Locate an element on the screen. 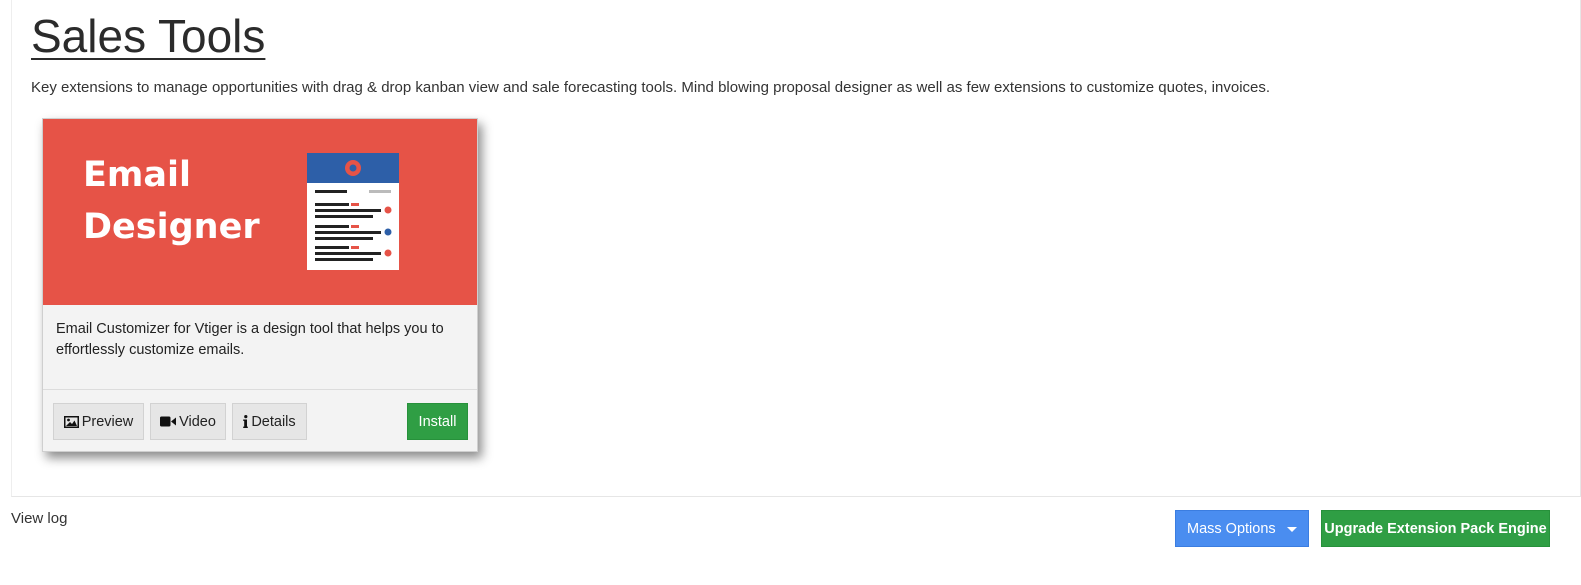 This screenshot has width=1581, height=585. email-document-icon is located at coordinates (353, 211).